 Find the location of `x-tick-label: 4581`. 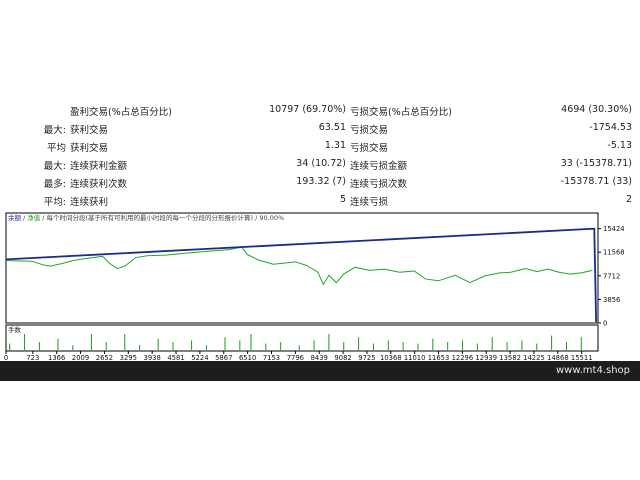

x-tick-label: 4581 is located at coordinates (175, 357).